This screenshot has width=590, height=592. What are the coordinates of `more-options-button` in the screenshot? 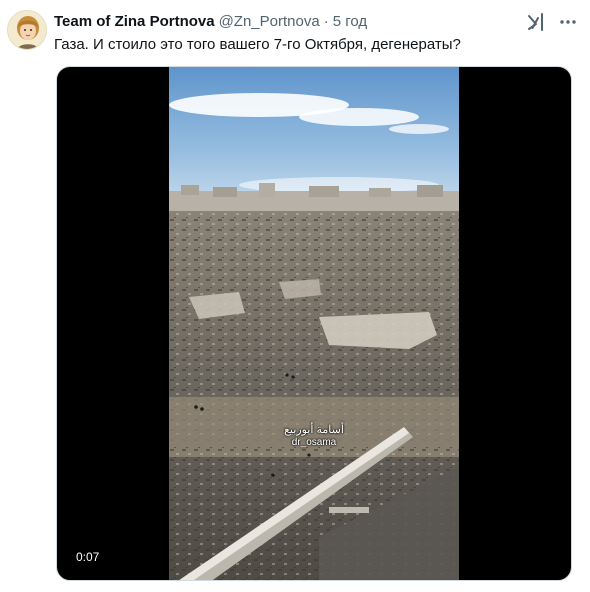 It's located at (568, 22).